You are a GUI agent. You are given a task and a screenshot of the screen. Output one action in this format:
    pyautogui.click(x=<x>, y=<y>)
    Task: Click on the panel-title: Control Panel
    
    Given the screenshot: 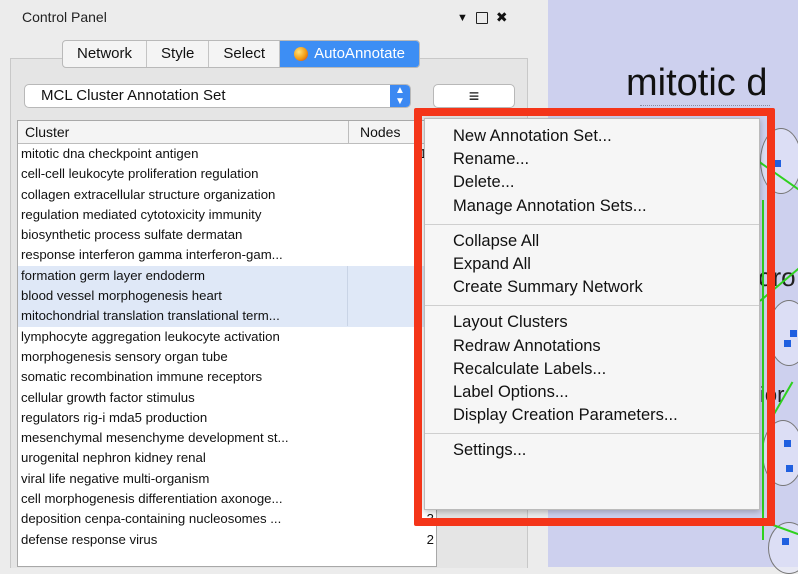 What is the action you would take?
    pyautogui.click(x=64, y=17)
    